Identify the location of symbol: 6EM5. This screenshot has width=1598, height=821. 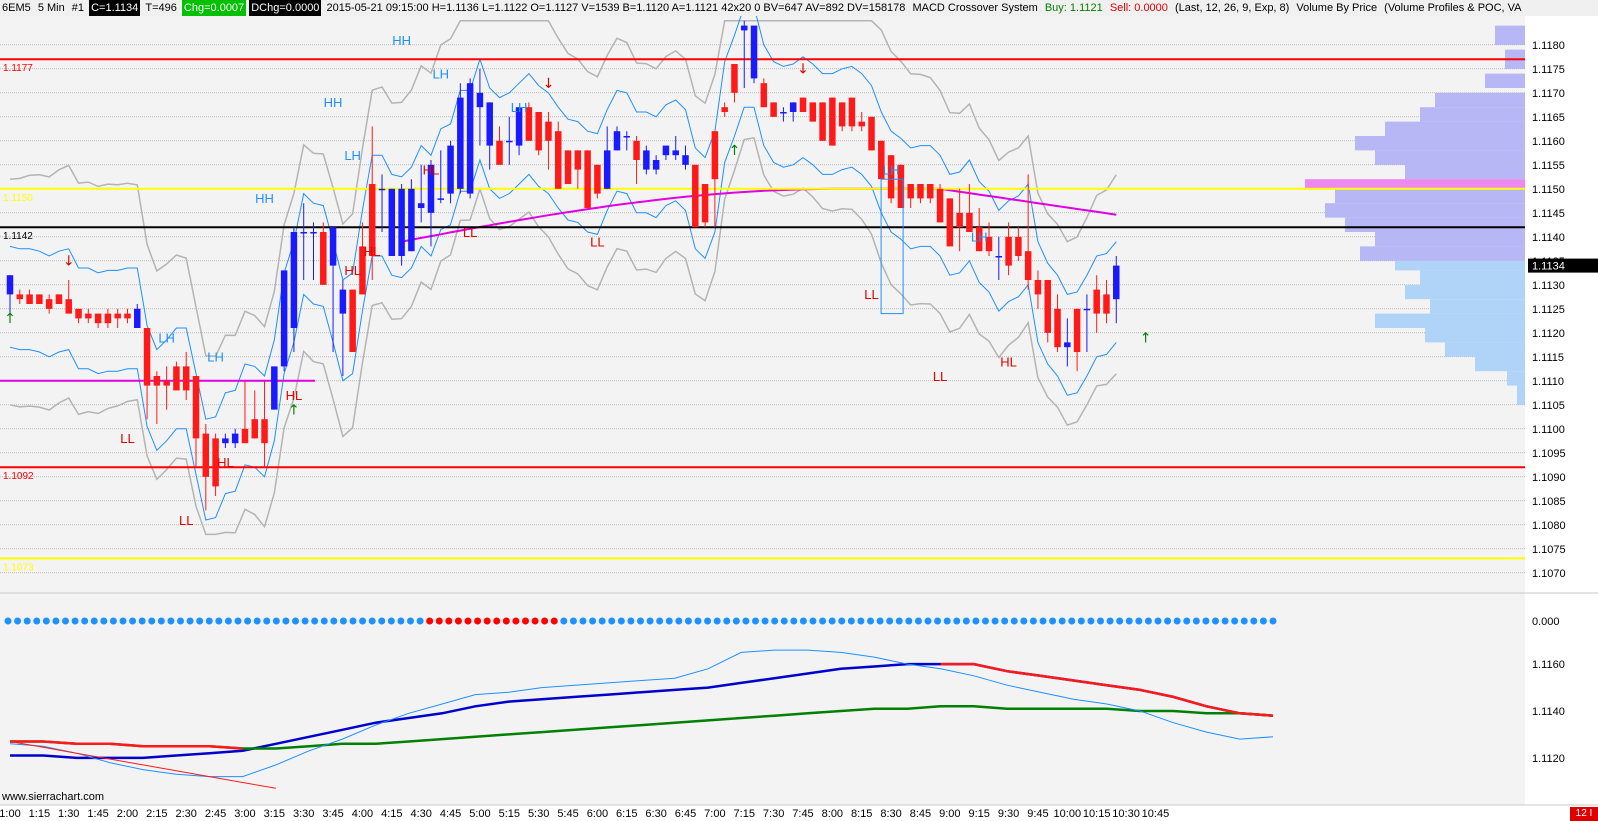
(16, 8).